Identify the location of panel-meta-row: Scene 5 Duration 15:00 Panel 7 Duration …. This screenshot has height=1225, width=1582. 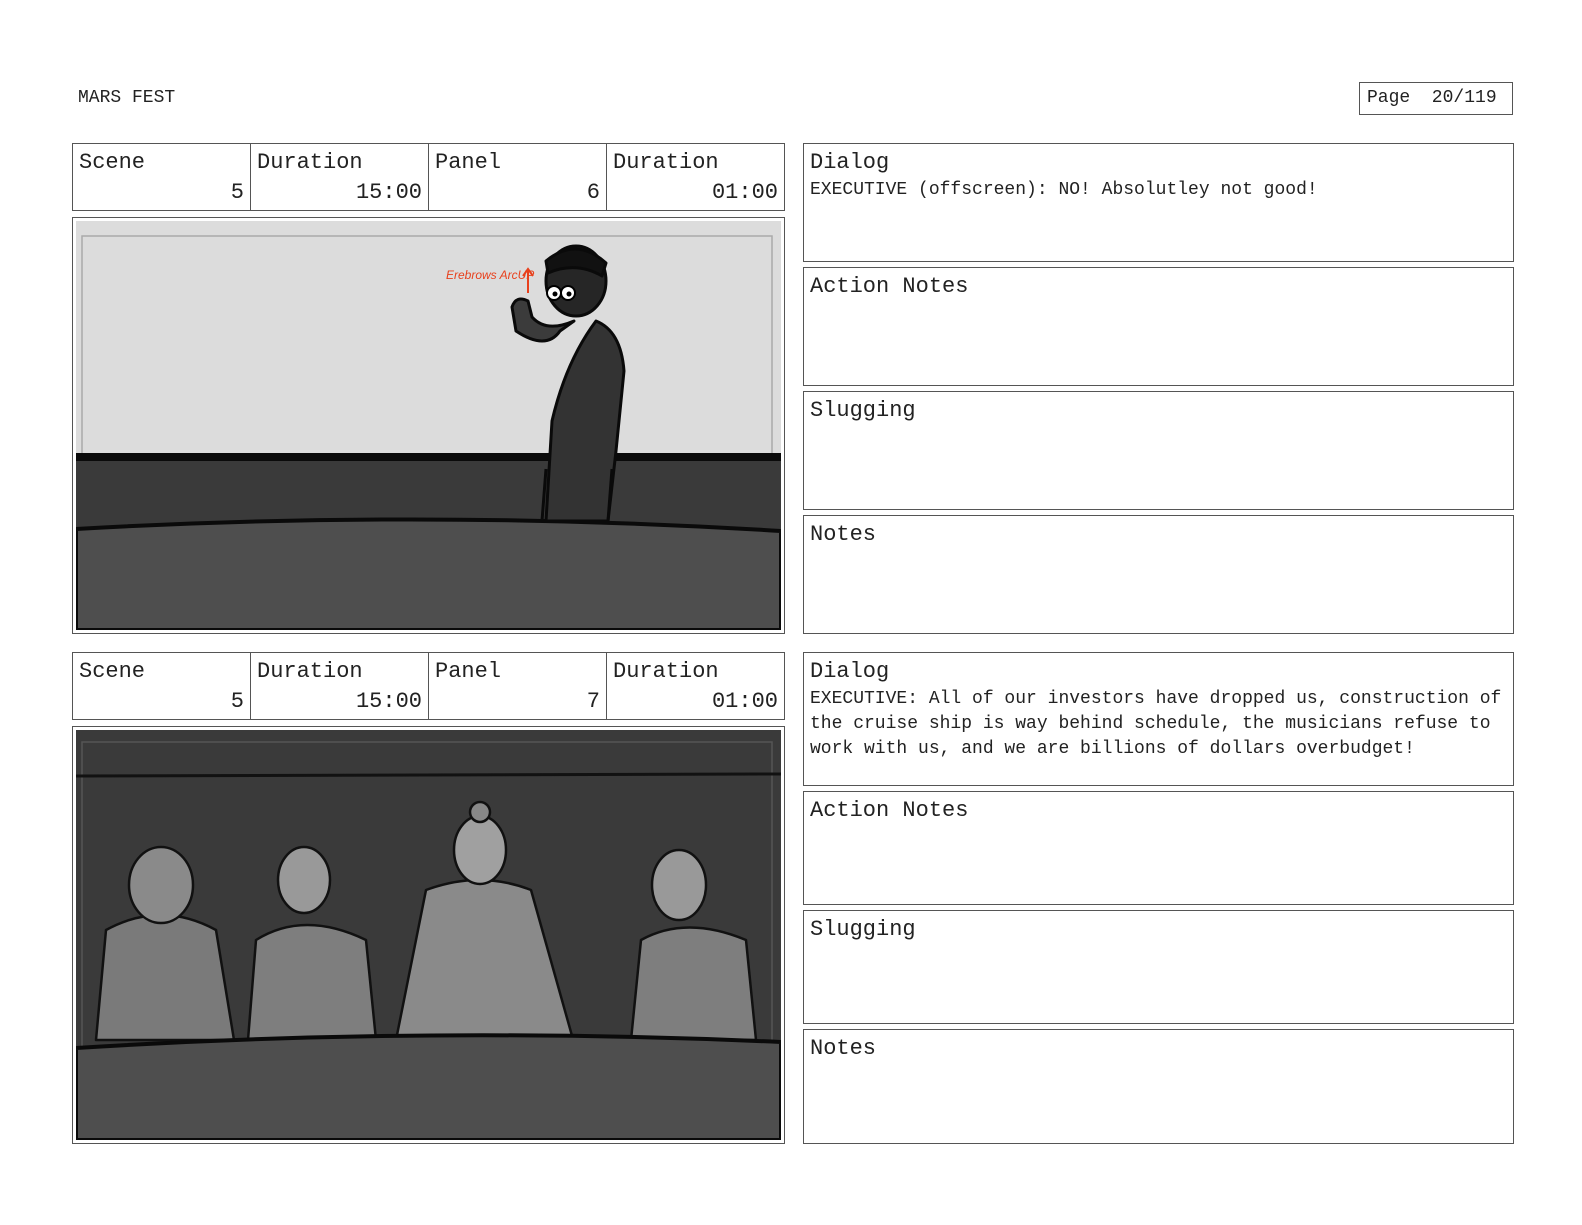
(428, 686).